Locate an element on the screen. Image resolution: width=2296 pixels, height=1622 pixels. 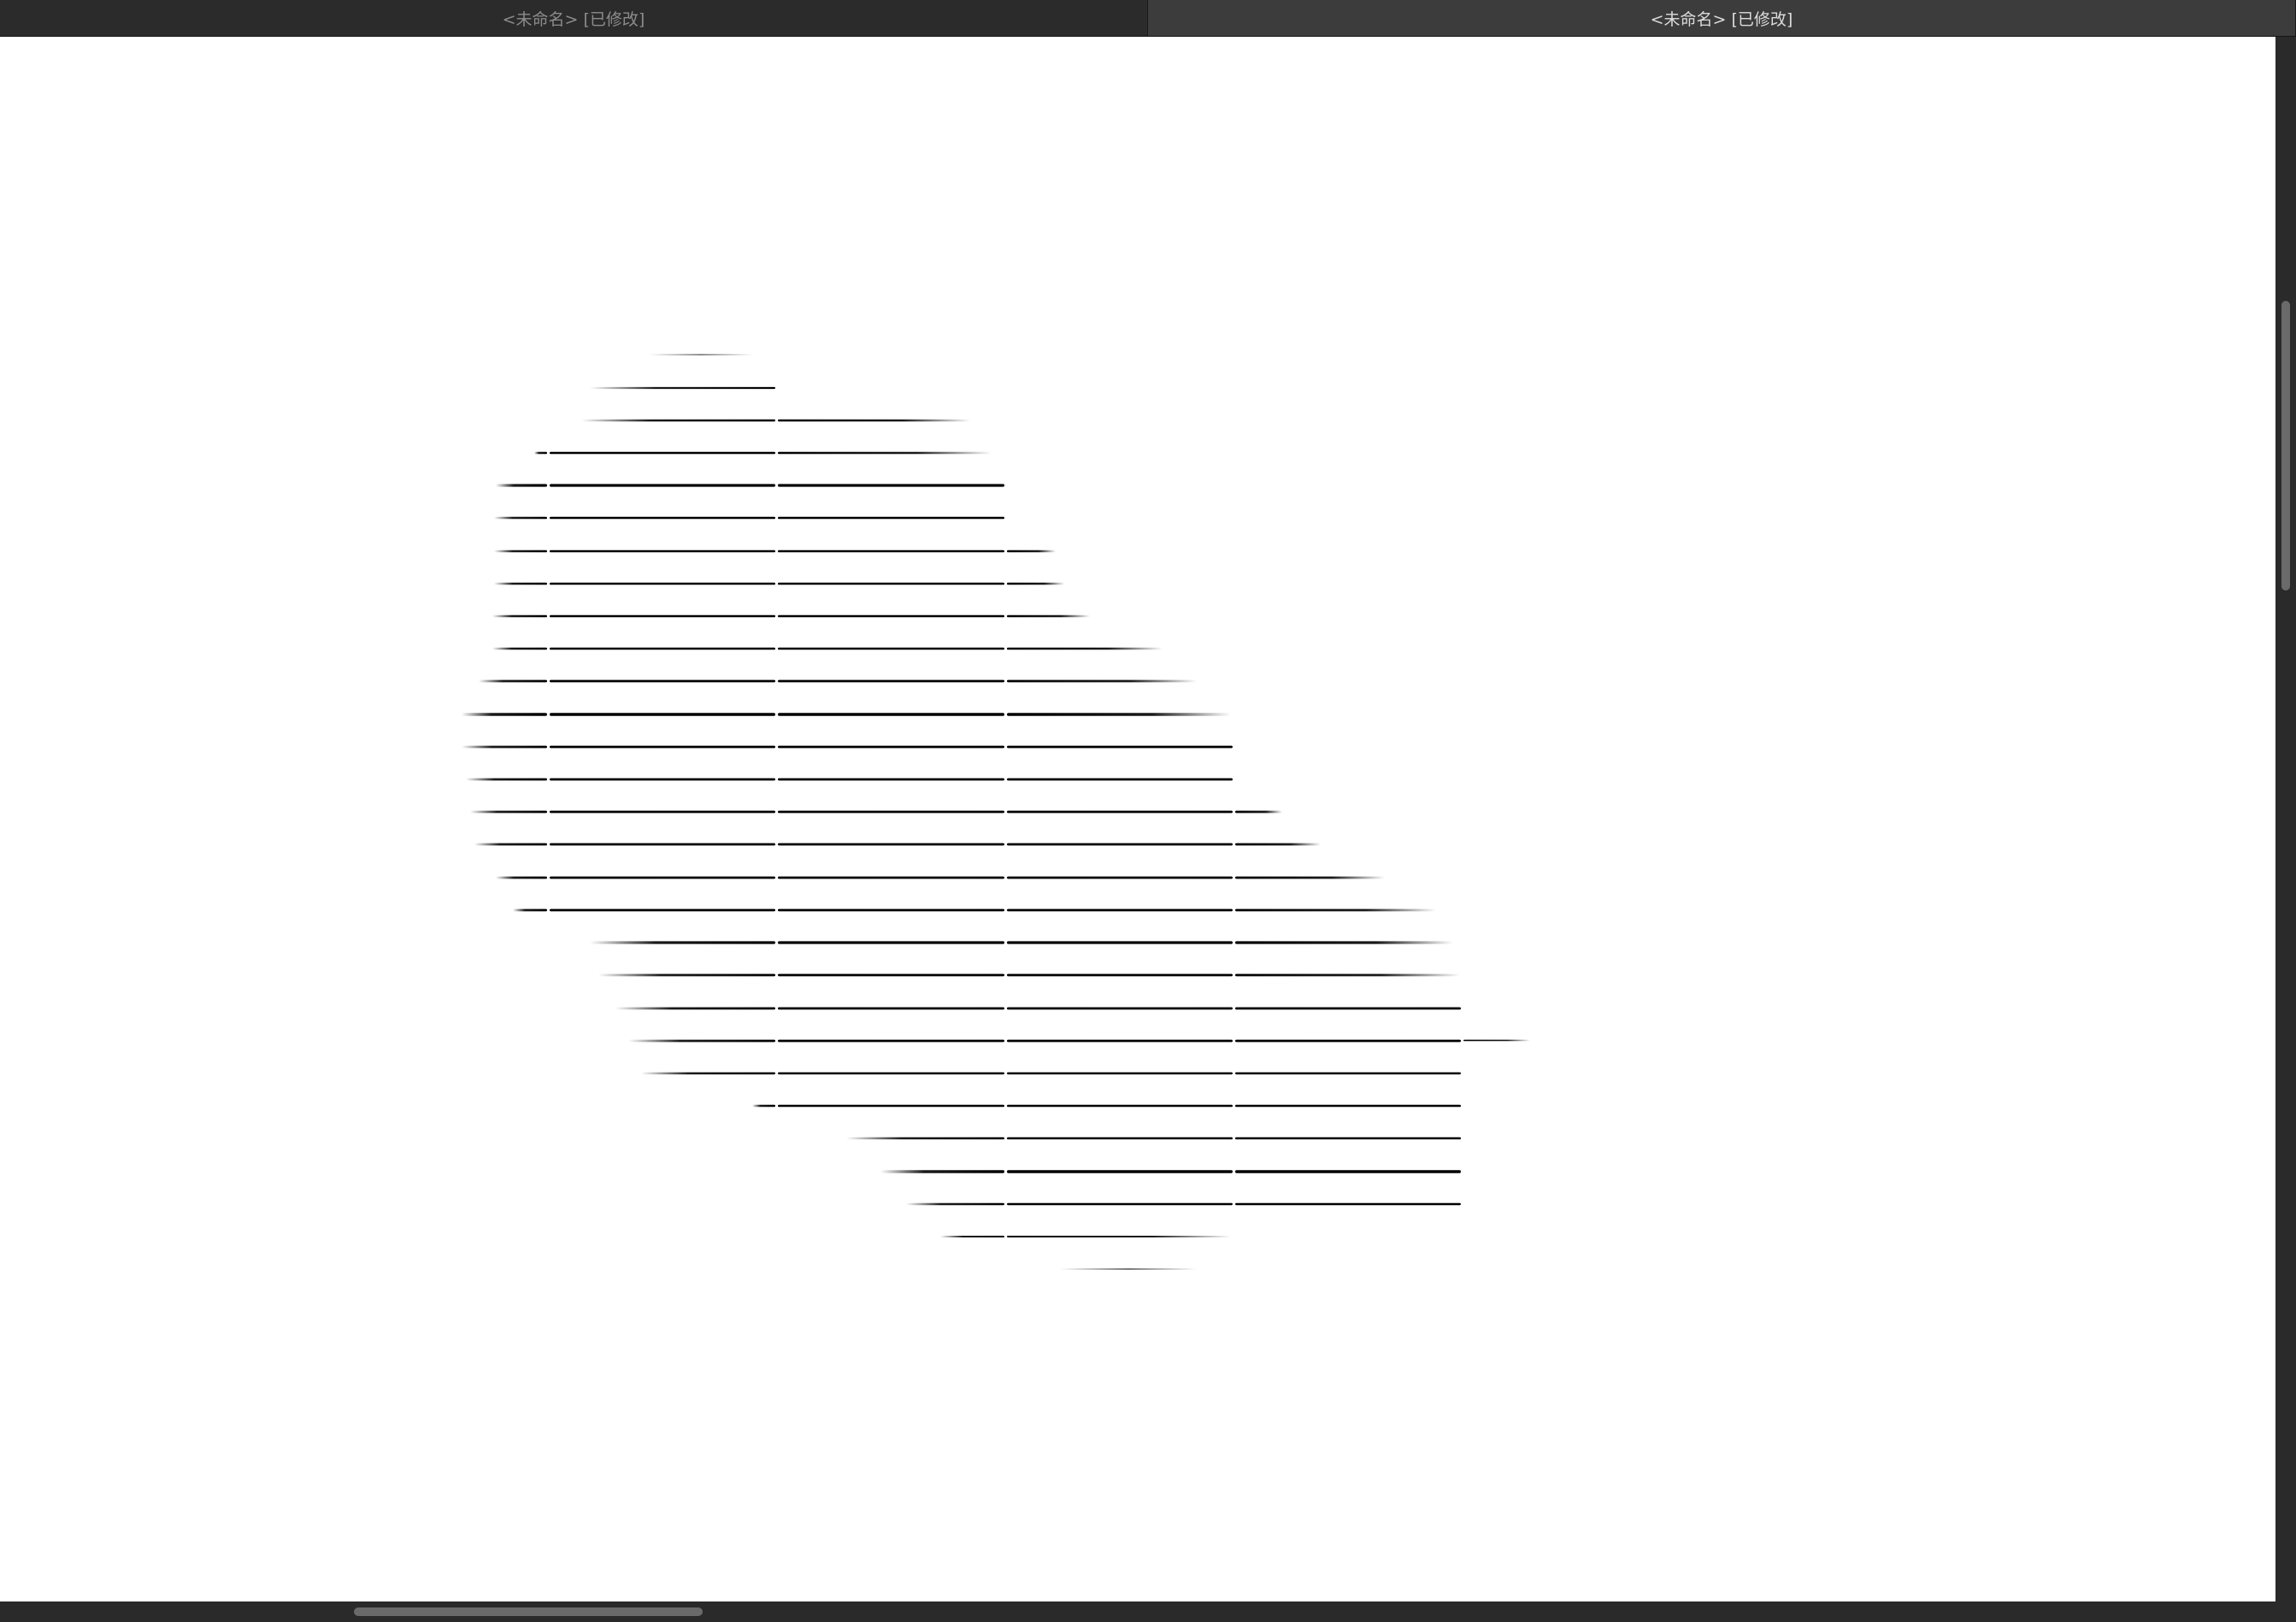
vertical-scrollbar is located at coordinates (2285, 819).